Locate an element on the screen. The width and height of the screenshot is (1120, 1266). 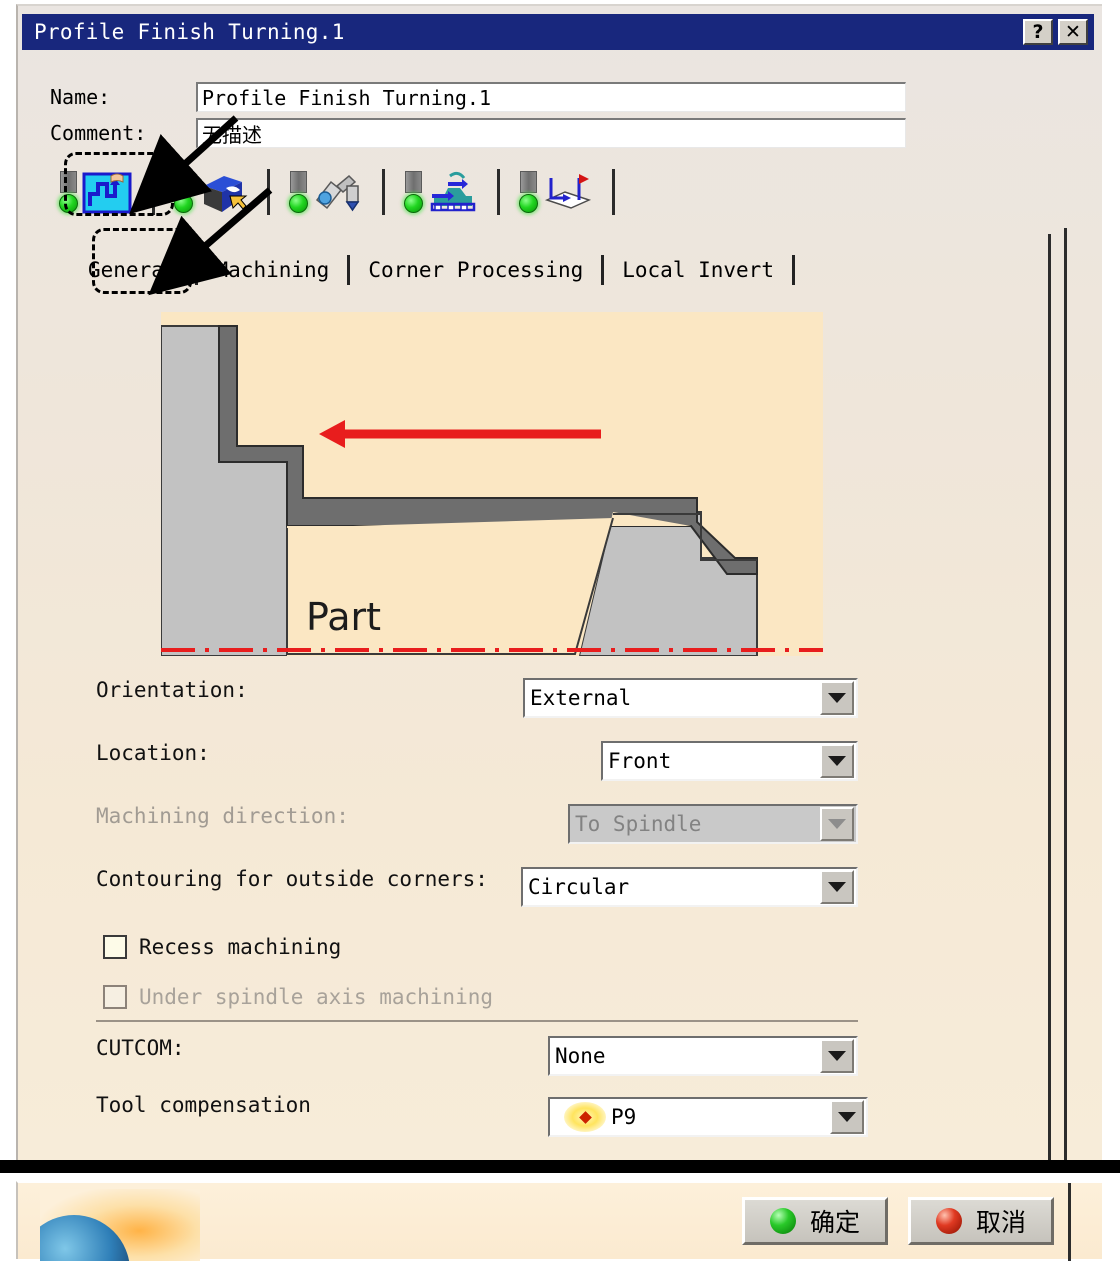
location-select: Front is located at coordinates (729, 761).